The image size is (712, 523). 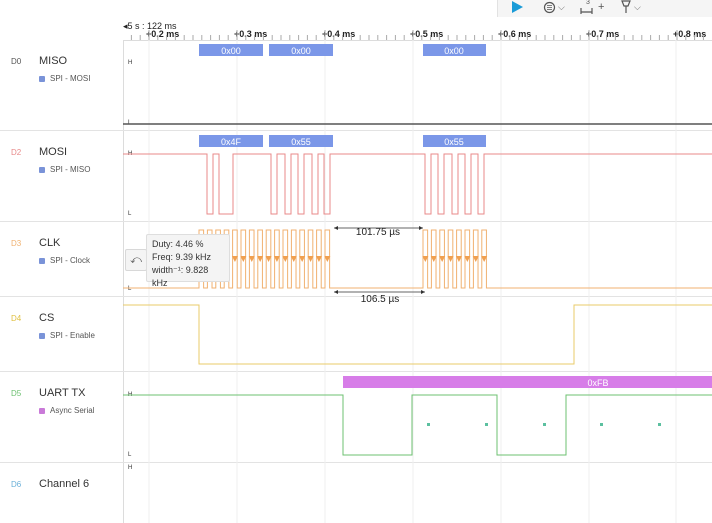 I want to click on cursor-icon: ⤺, so click(x=136, y=260).